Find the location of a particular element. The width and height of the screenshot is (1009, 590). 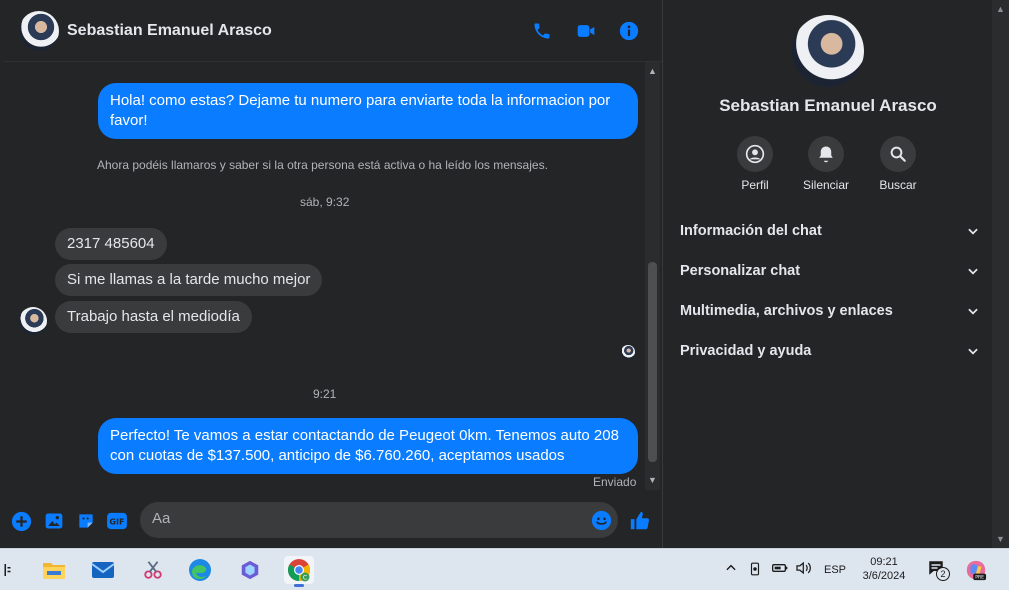

system-clock: 09:21 3/6/2024 is located at coordinates (884, 569).